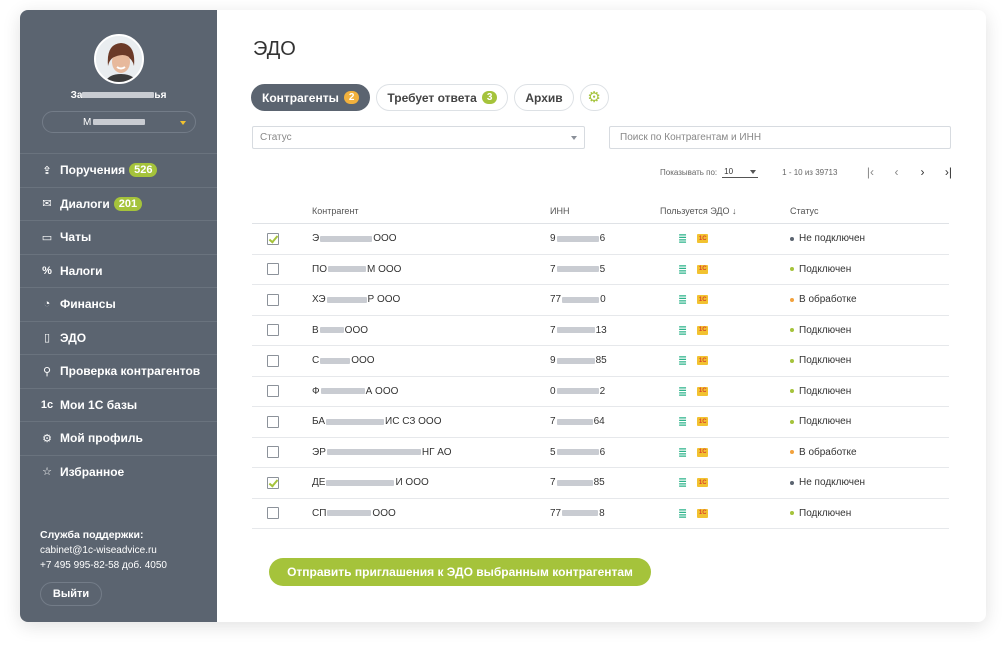  Describe the element at coordinates (118, 237) in the screenshot. I see `sidebar-item-2: ▭ Чаты` at that location.